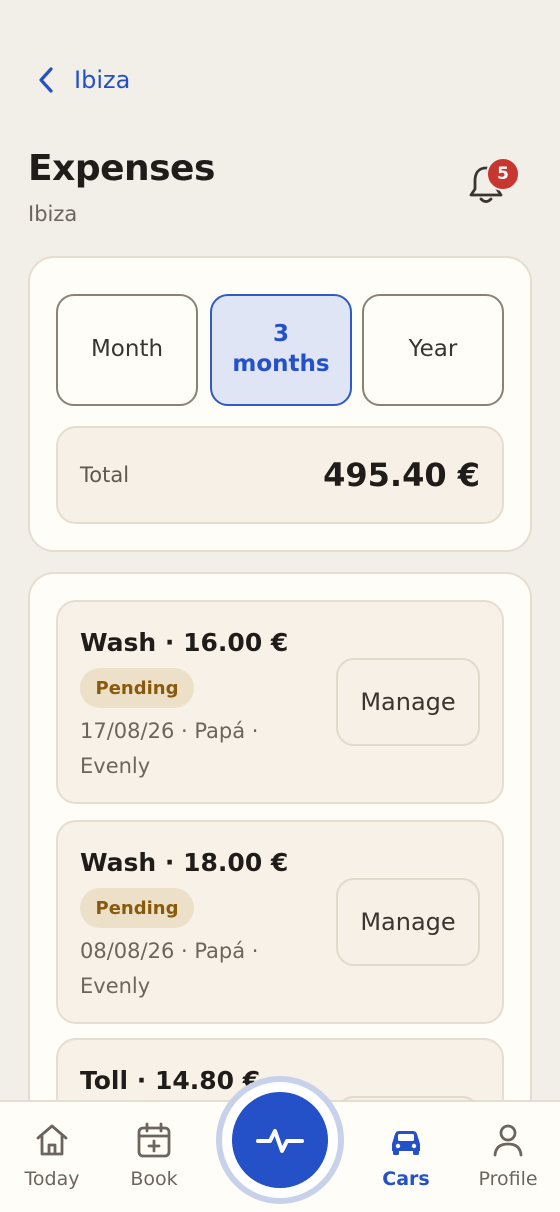  I want to click on expense-meta: 08/08/26 · Papá · Evenly, so click(169, 968).